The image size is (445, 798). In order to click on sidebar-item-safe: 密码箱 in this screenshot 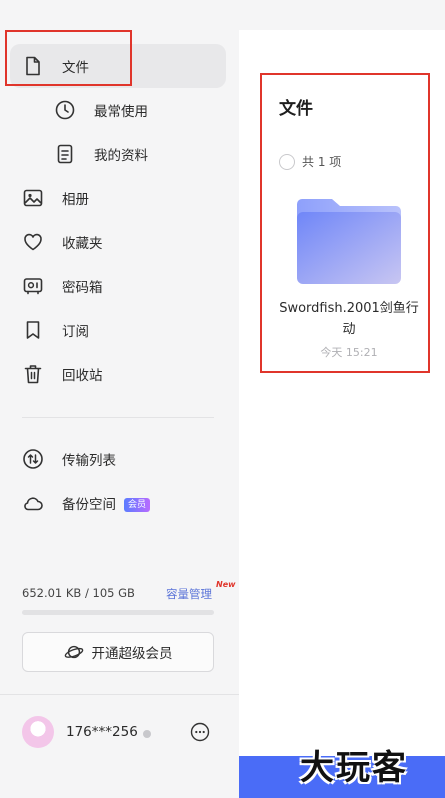, I will do `click(118, 286)`.